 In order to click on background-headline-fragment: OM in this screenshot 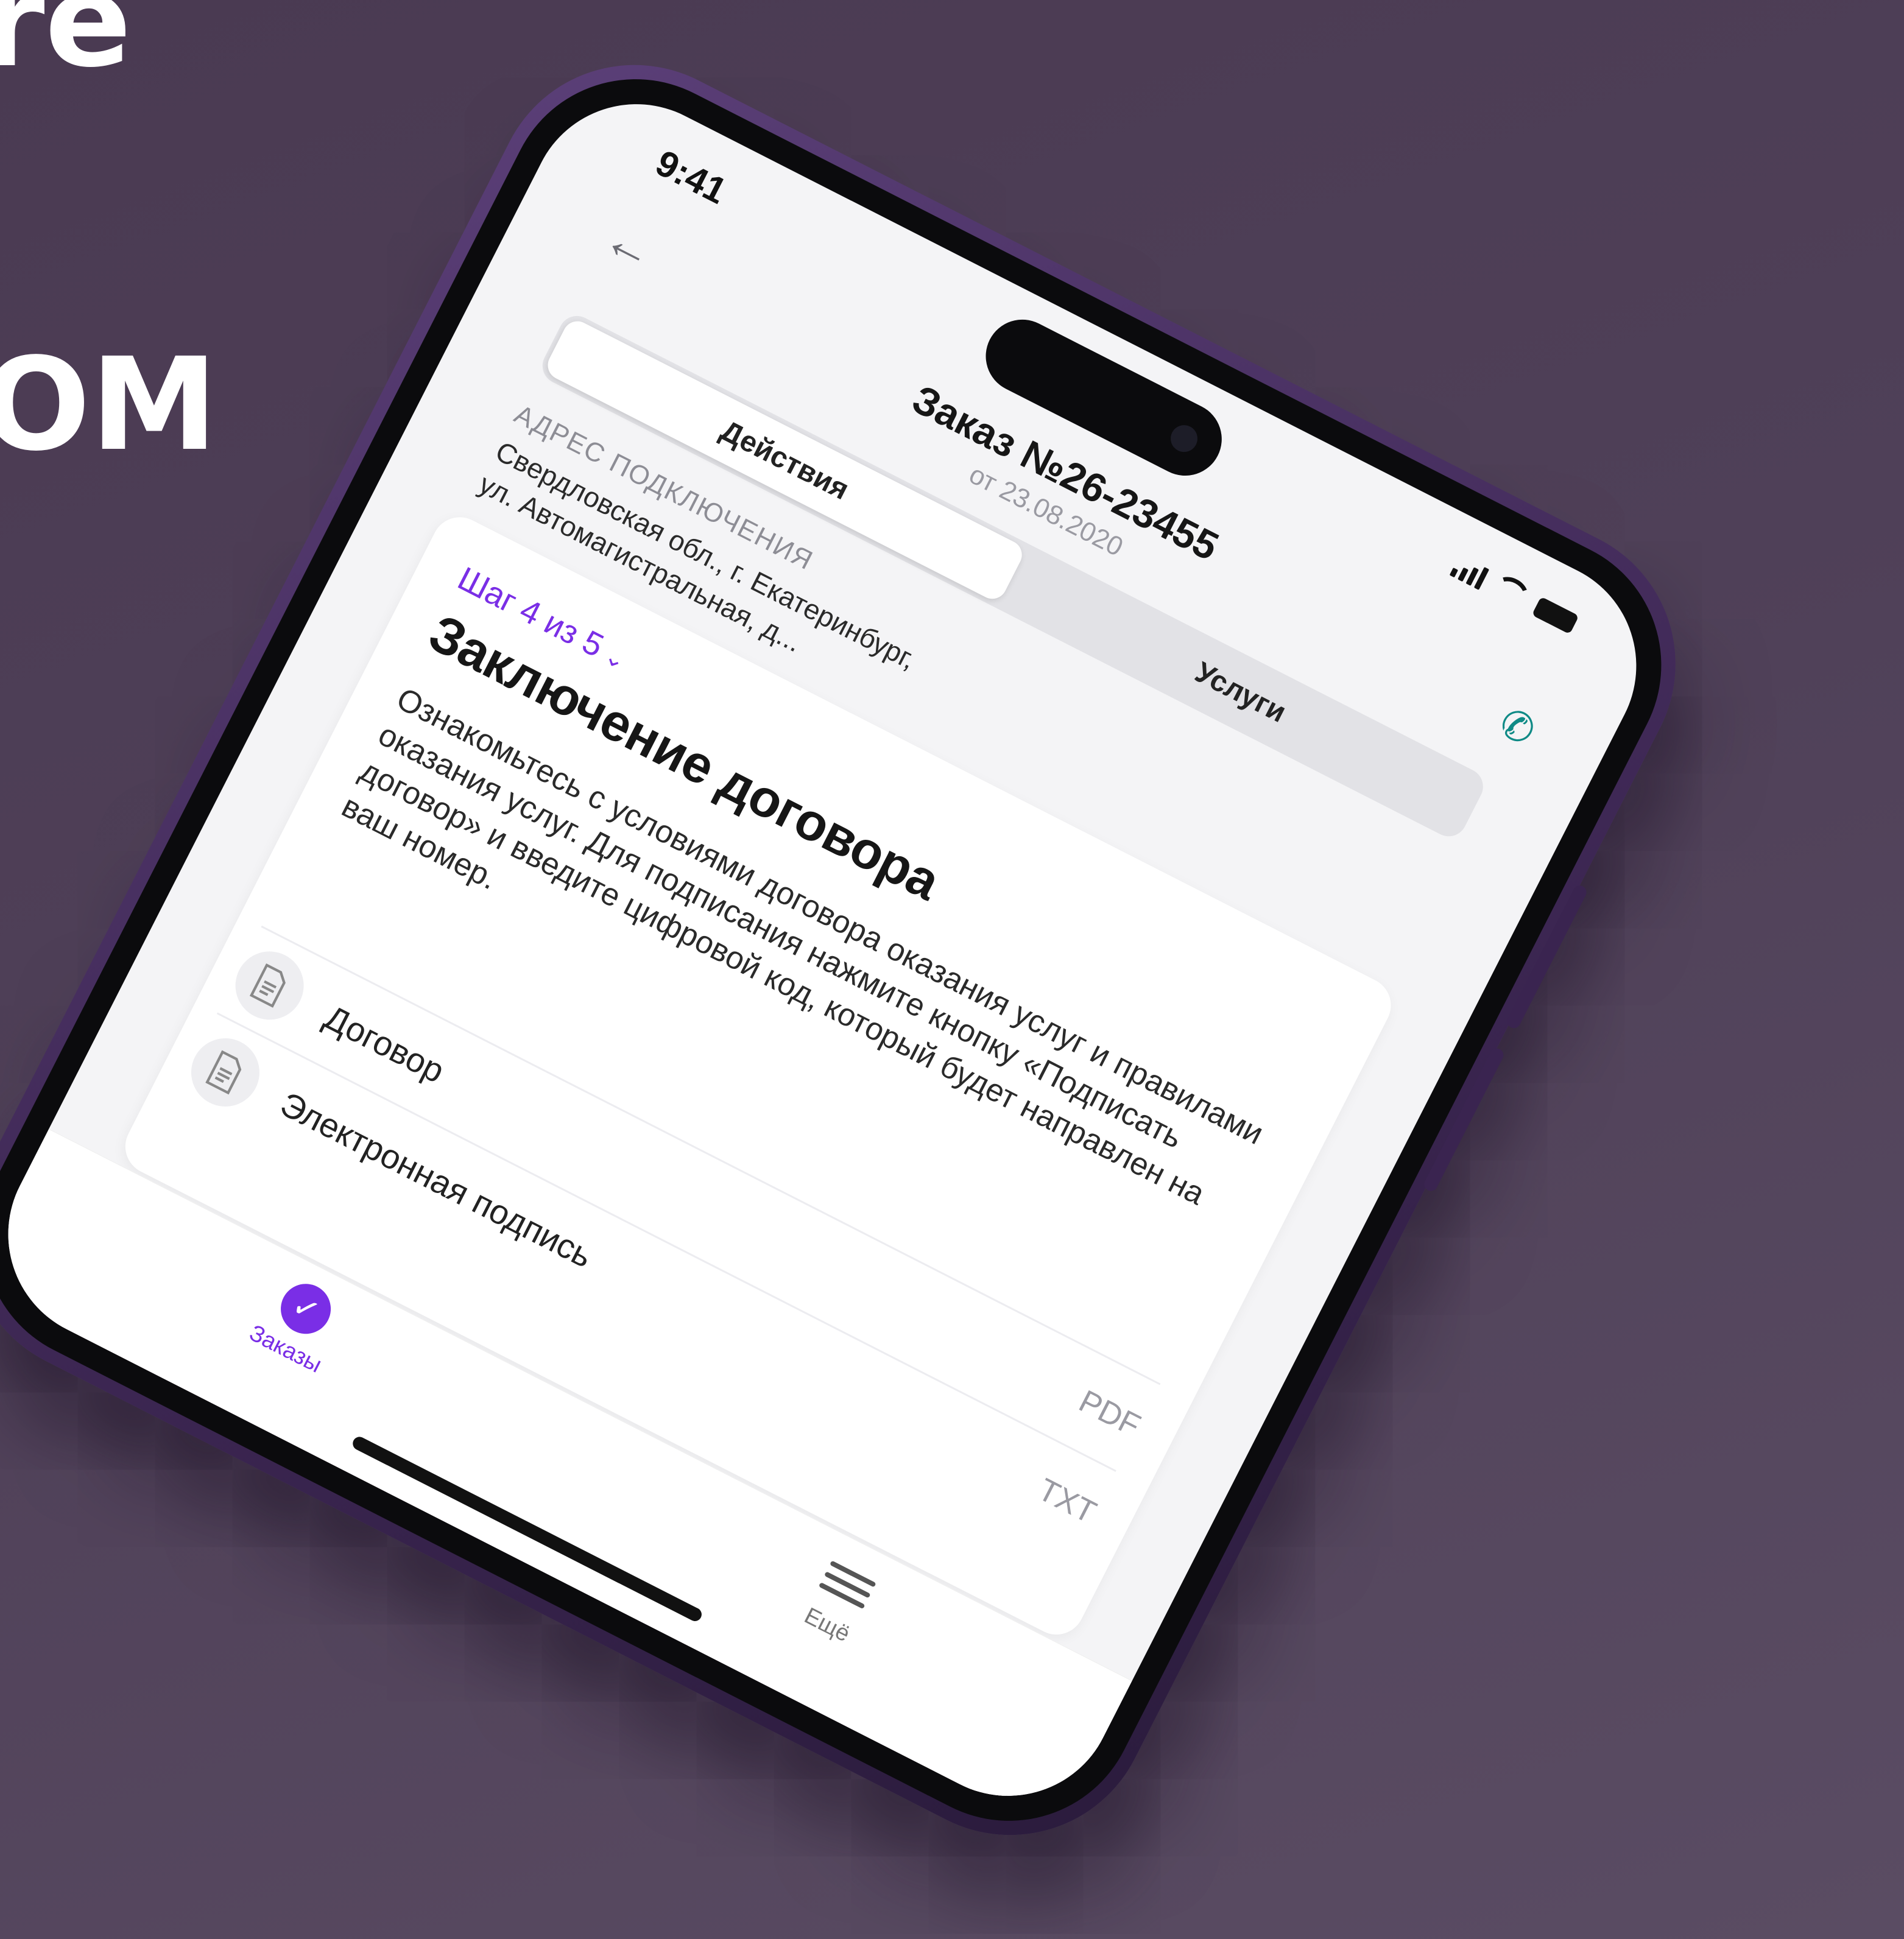, I will do `click(109, 404)`.